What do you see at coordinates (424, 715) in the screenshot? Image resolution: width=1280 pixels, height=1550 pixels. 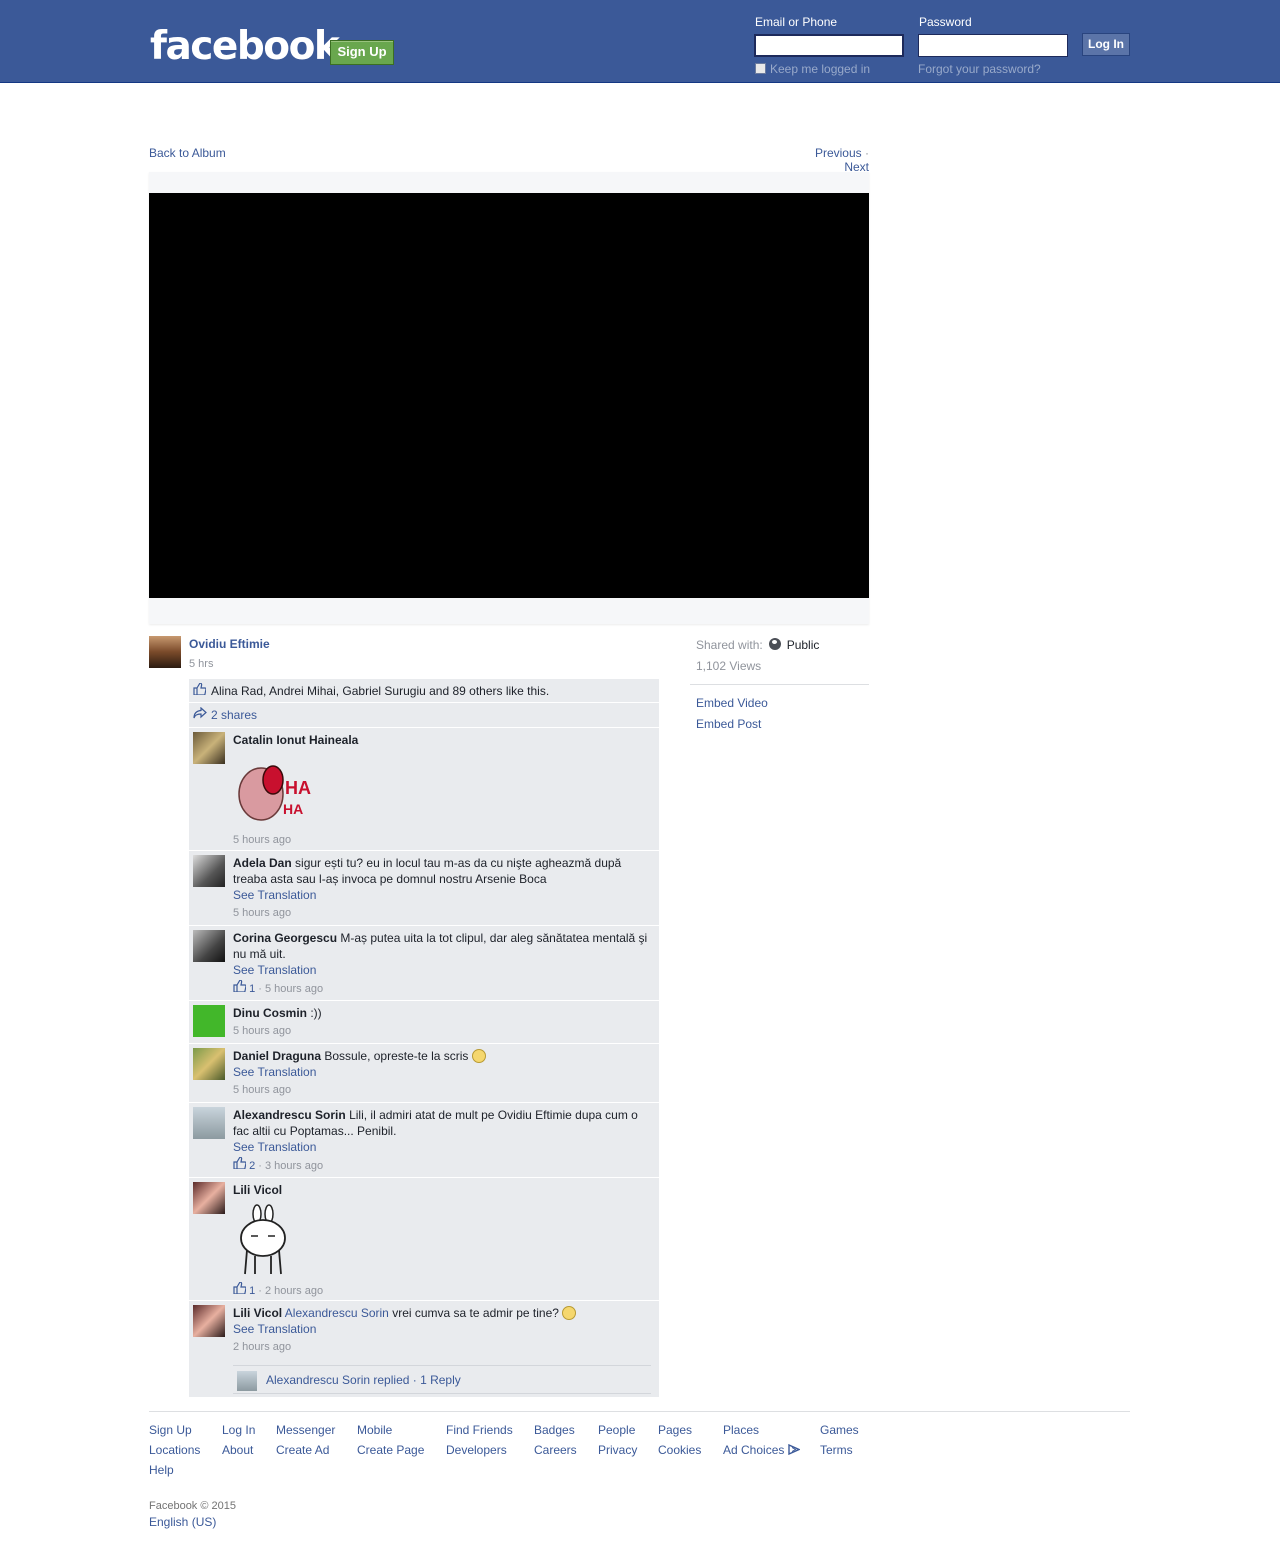 I see `shares-summary: 2 shares` at bounding box center [424, 715].